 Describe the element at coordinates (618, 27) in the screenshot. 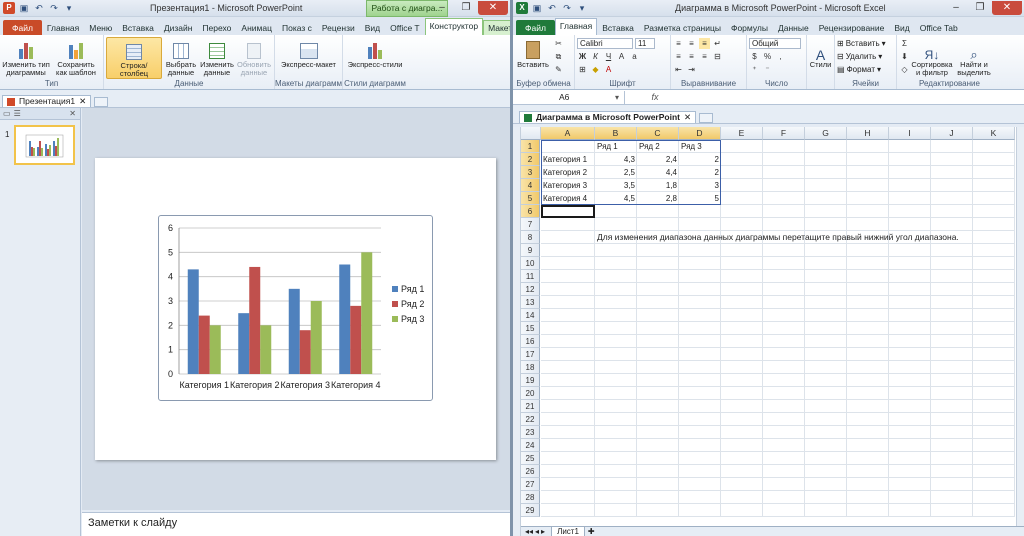

I see `xl-tab-2: Вставка` at that location.